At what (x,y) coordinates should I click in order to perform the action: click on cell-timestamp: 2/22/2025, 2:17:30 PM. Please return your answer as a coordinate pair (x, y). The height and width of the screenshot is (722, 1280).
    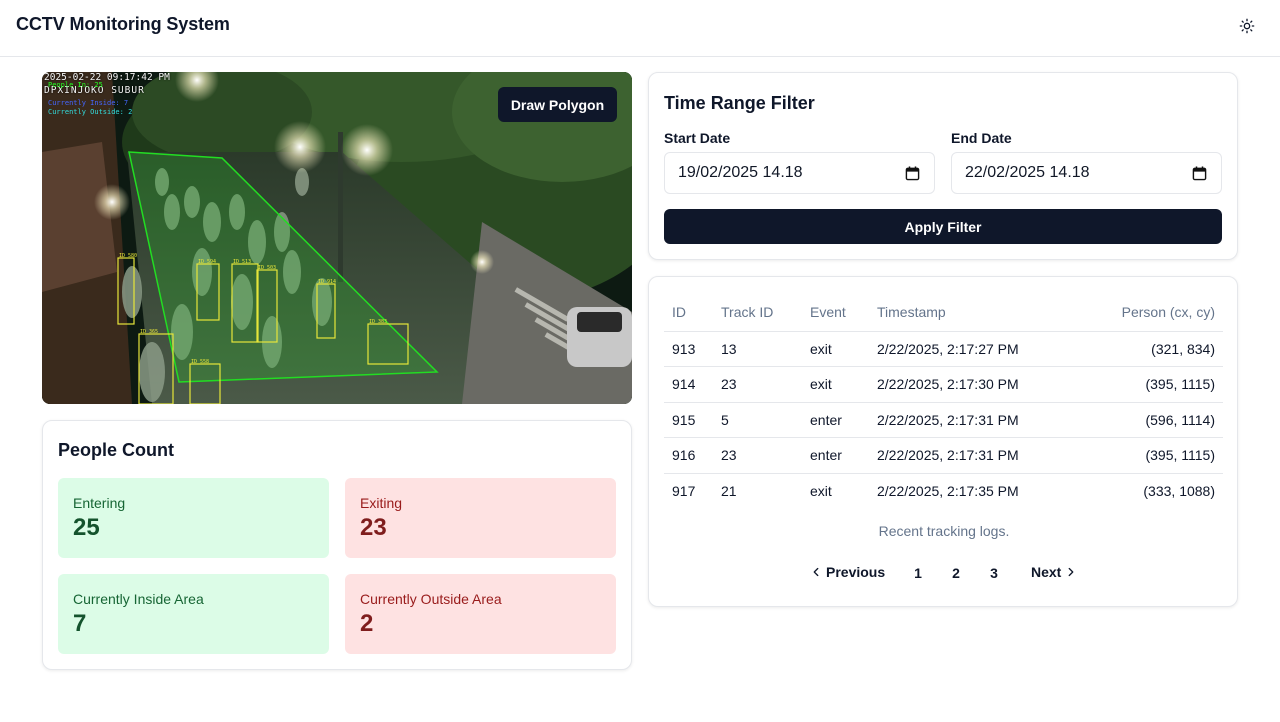
    Looking at the image, I should click on (964, 384).